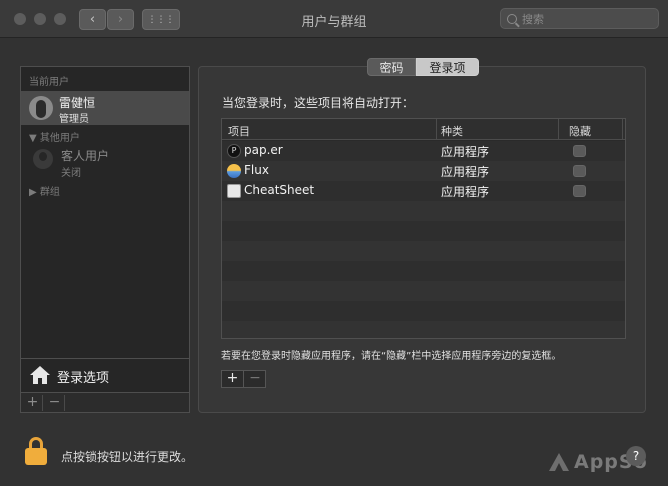  Describe the element at coordinates (579, 18) in the screenshot. I see `search-field: 搜索` at that location.